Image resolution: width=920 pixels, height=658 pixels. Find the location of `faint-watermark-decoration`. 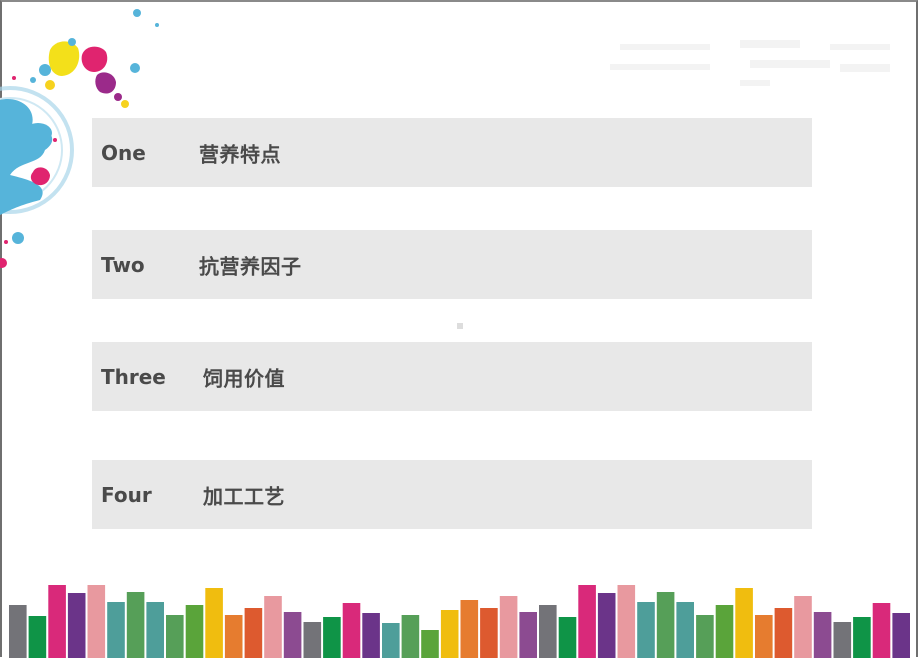

faint-watermark-decoration is located at coordinates (750, 63).